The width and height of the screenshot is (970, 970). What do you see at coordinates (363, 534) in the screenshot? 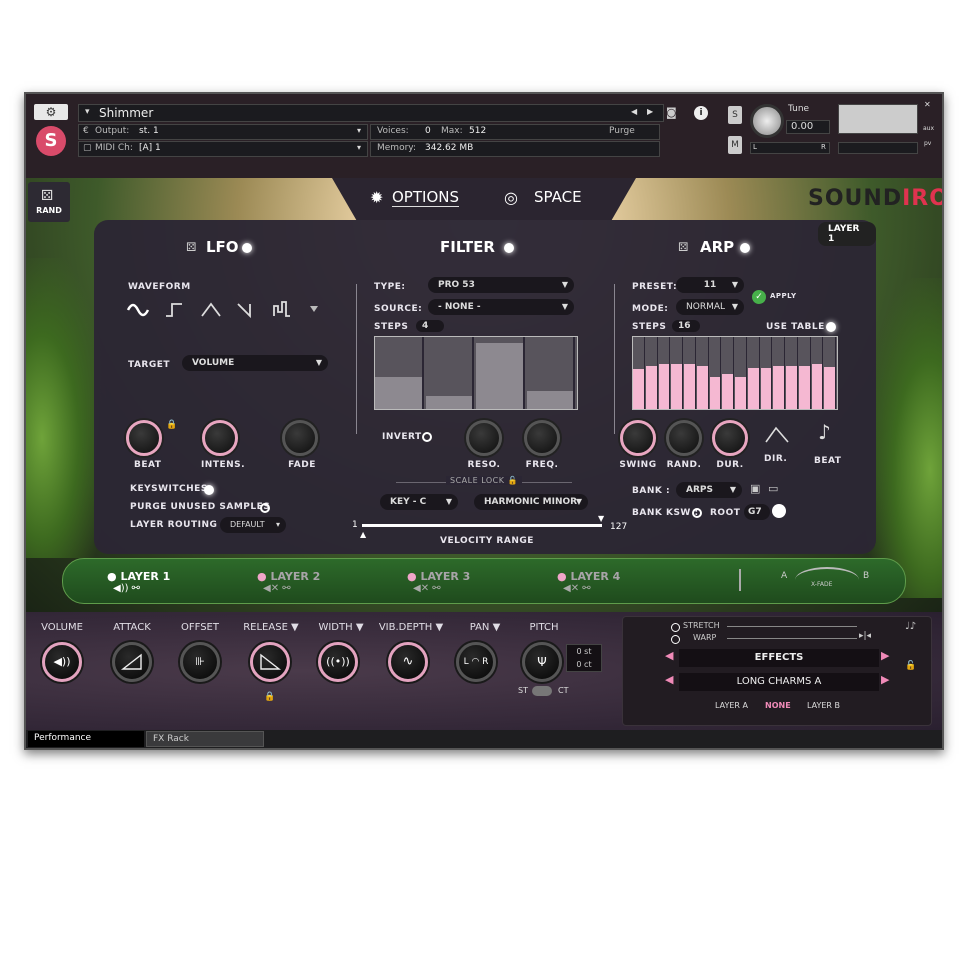
I see `velocity-low-handle: ▲` at bounding box center [363, 534].